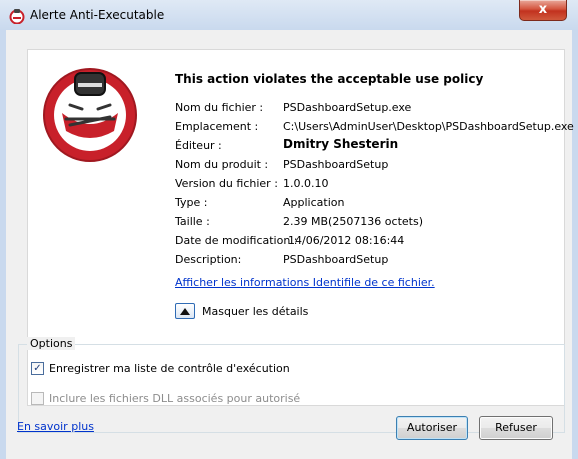 Image resolution: width=578 pixels, height=459 pixels. I want to click on field-value-modified-date: 14/06/2012 08:16:44, so click(346, 240).